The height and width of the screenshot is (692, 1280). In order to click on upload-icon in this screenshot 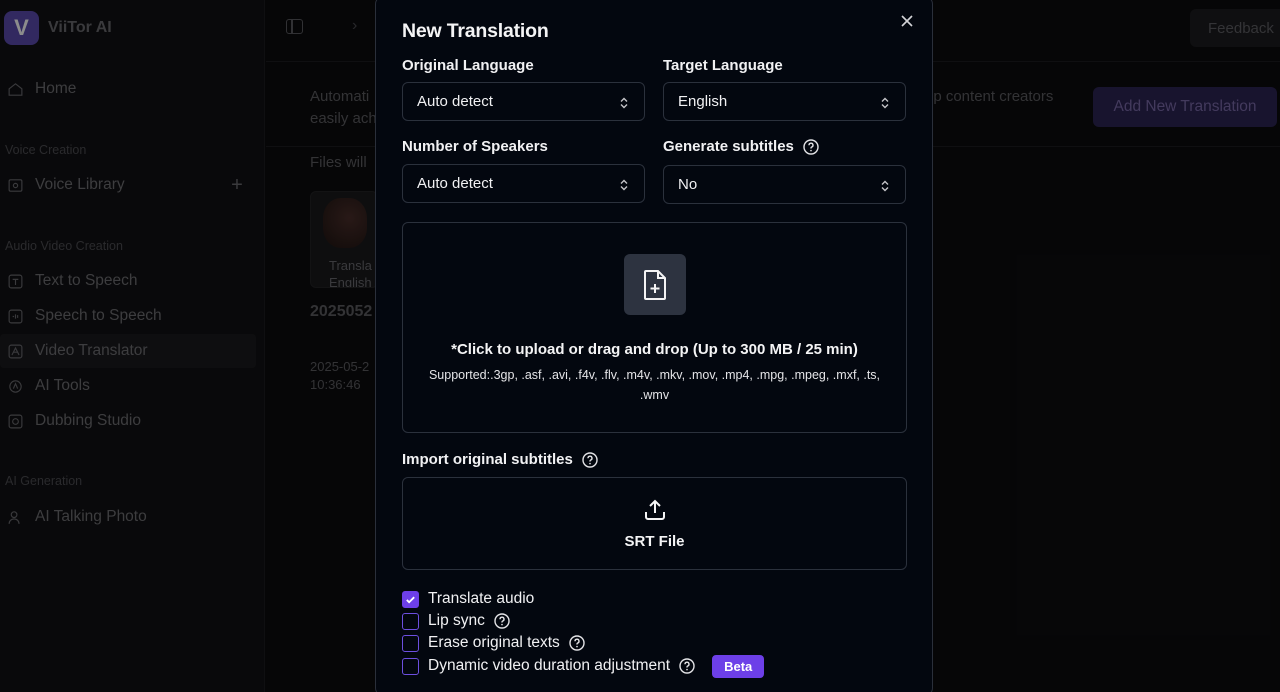, I will do `click(655, 510)`.